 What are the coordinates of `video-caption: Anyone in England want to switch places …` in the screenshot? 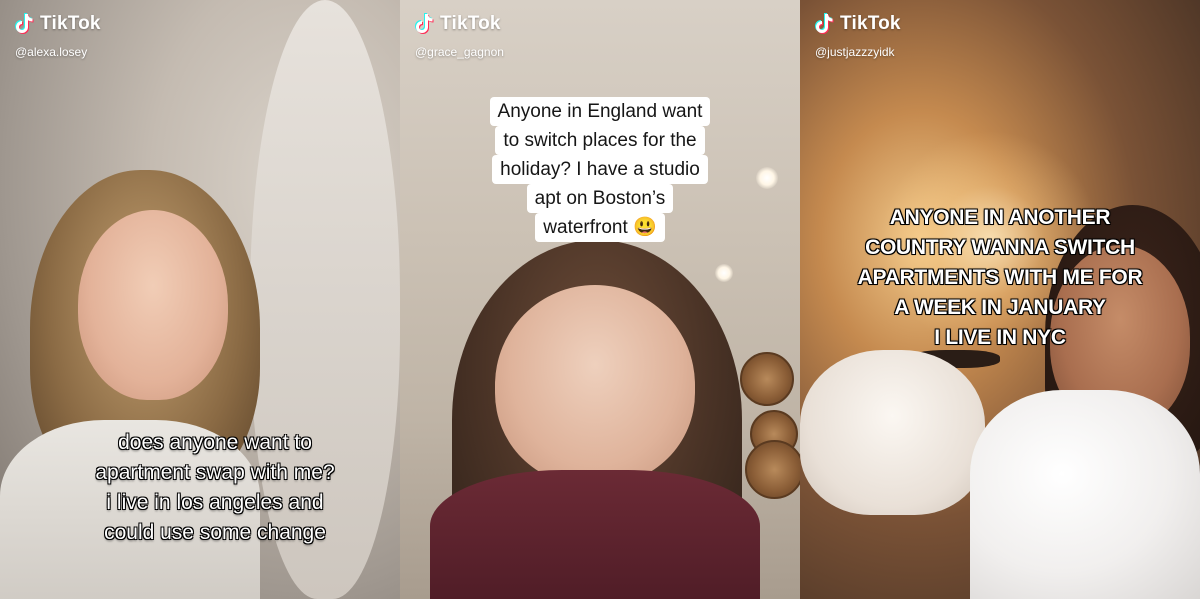 It's located at (600, 169).